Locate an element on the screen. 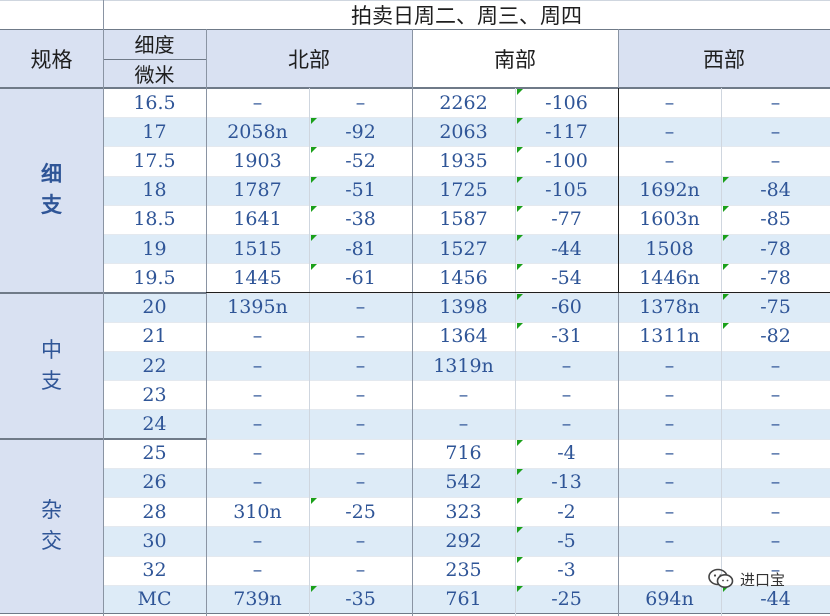  table-cell: -31 is located at coordinates (566, 336).